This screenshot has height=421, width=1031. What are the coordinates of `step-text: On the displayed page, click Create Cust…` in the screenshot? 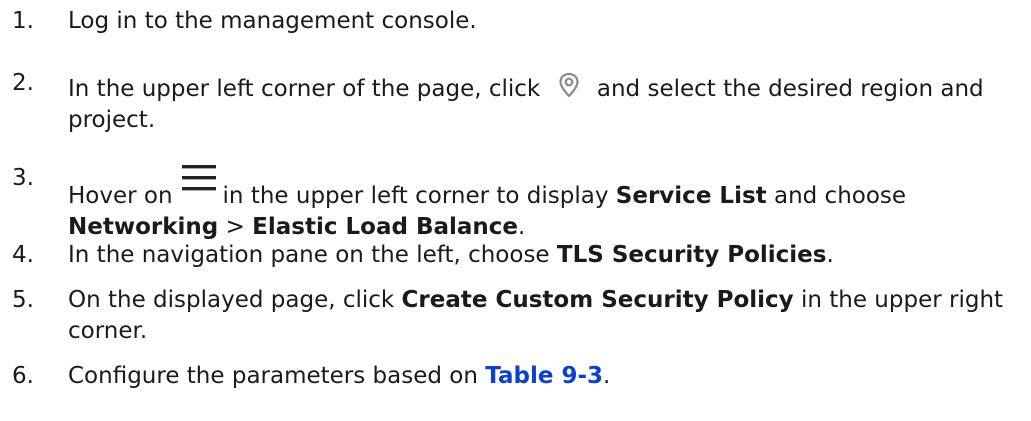 It's located at (543, 316).